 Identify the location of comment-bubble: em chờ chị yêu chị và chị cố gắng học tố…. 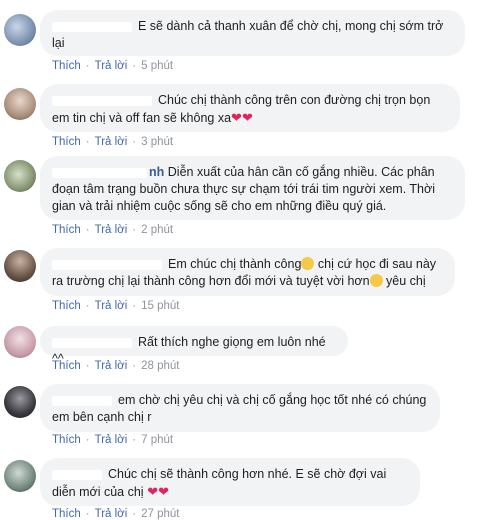
(240, 408).